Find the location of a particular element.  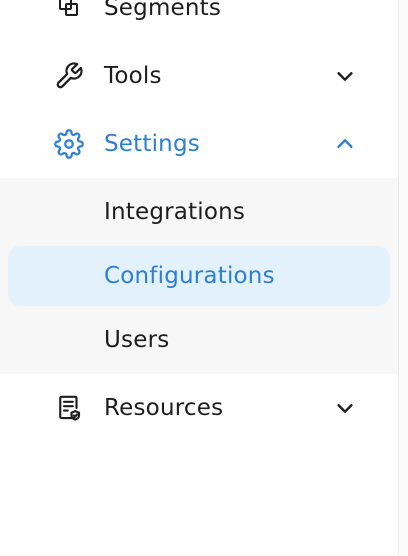

content-edge is located at coordinates (403, 278).